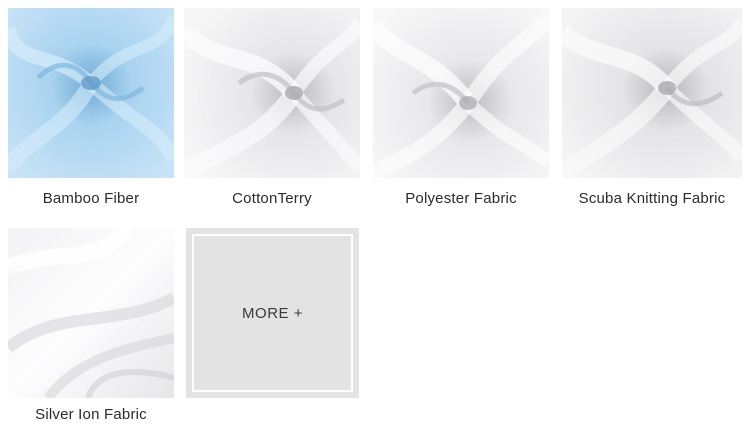 The height and width of the screenshot is (432, 750). What do you see at coordinates (461, 198) in the screenshot?
I see `fabric-label: Polyester Fabric` at bounding box center [461, 198].